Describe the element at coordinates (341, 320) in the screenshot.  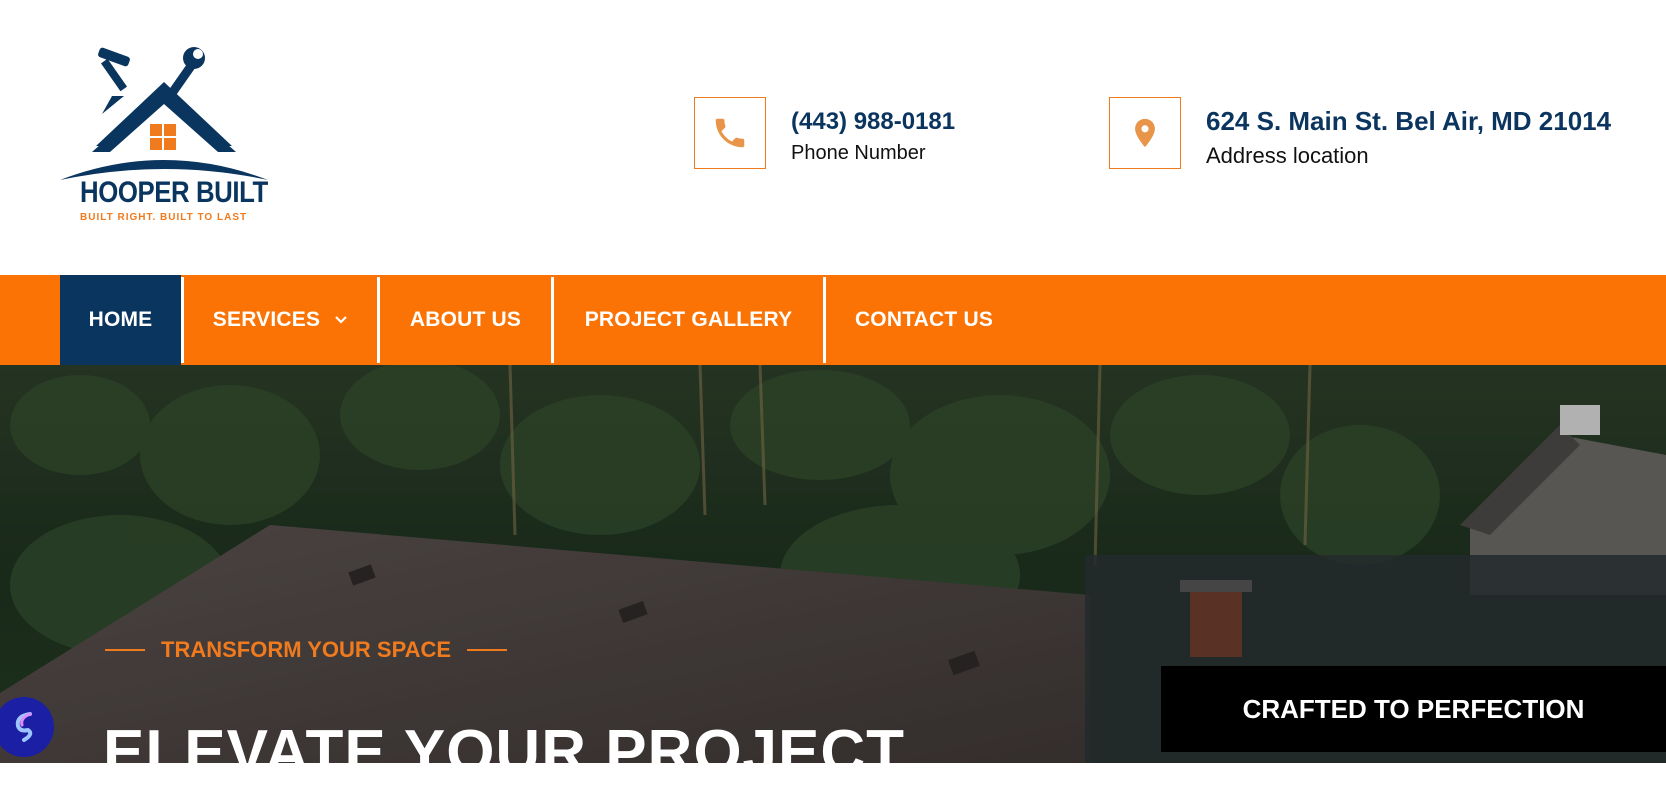
I see `chevron-down-icon` at that location.